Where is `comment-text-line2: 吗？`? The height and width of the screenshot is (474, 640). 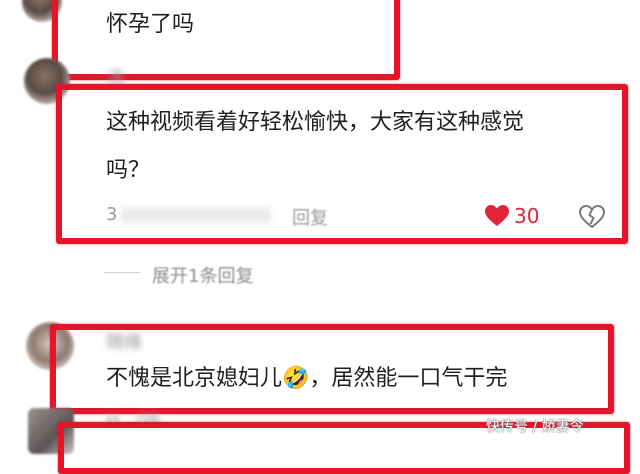 comment-text-line2: 吗？ is located at coordinates (128, 170).